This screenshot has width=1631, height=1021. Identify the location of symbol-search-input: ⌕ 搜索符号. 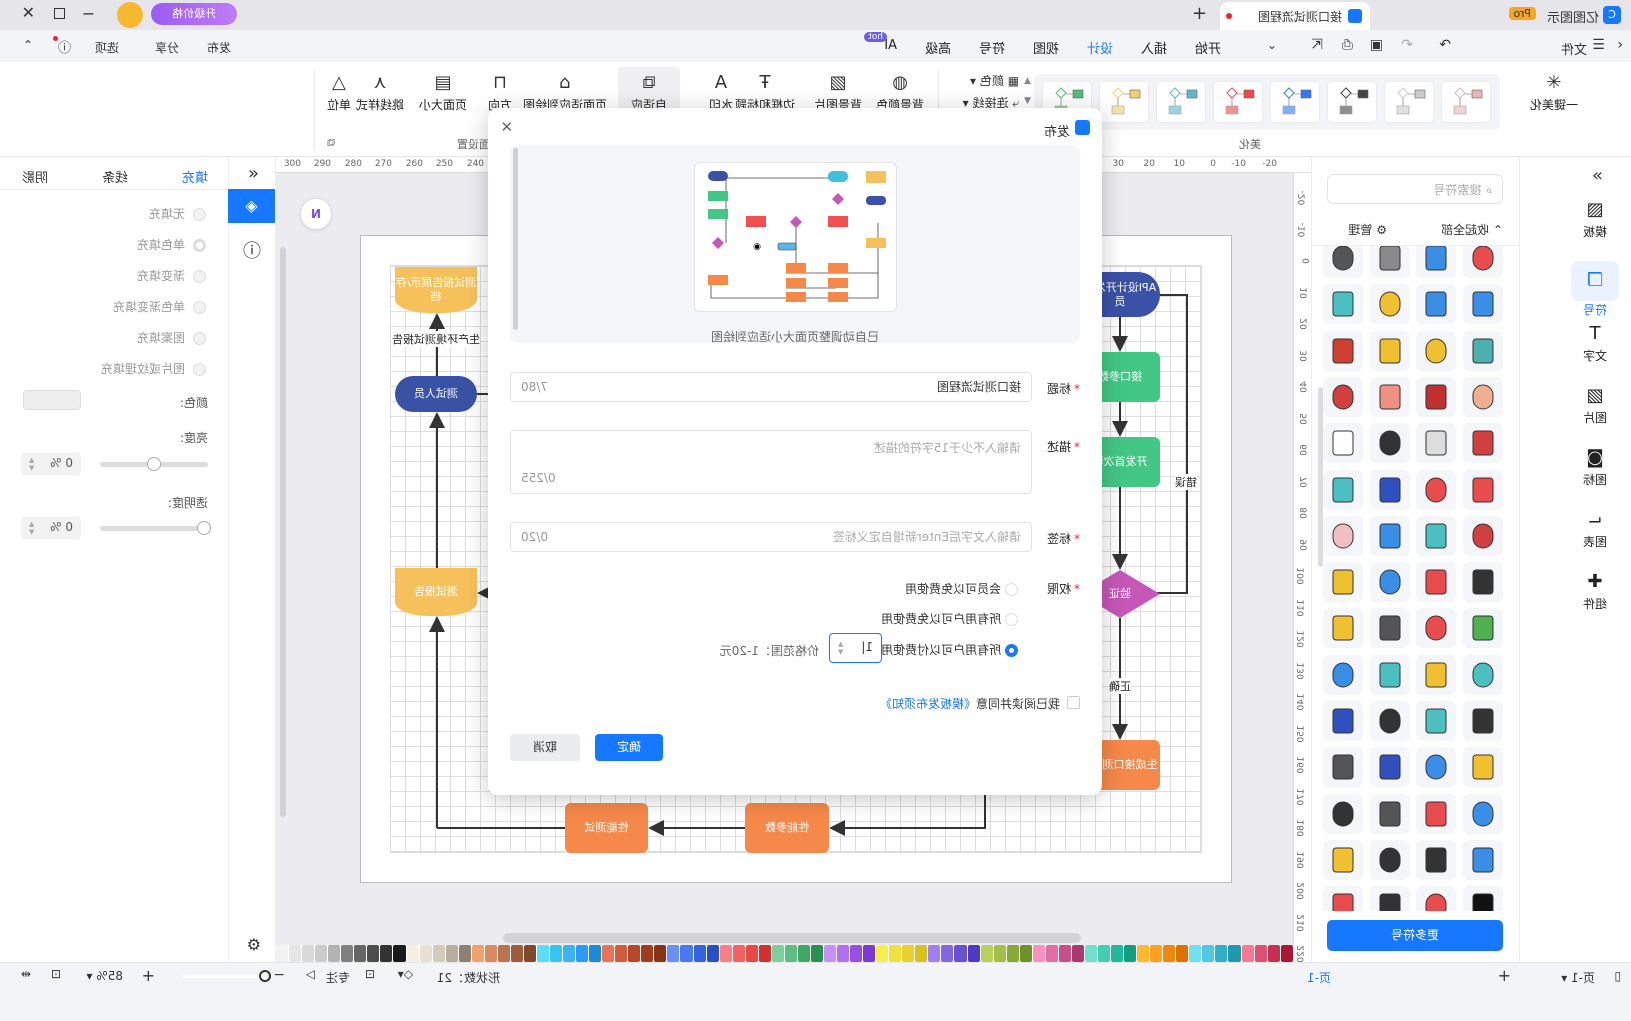
(1415, 189).